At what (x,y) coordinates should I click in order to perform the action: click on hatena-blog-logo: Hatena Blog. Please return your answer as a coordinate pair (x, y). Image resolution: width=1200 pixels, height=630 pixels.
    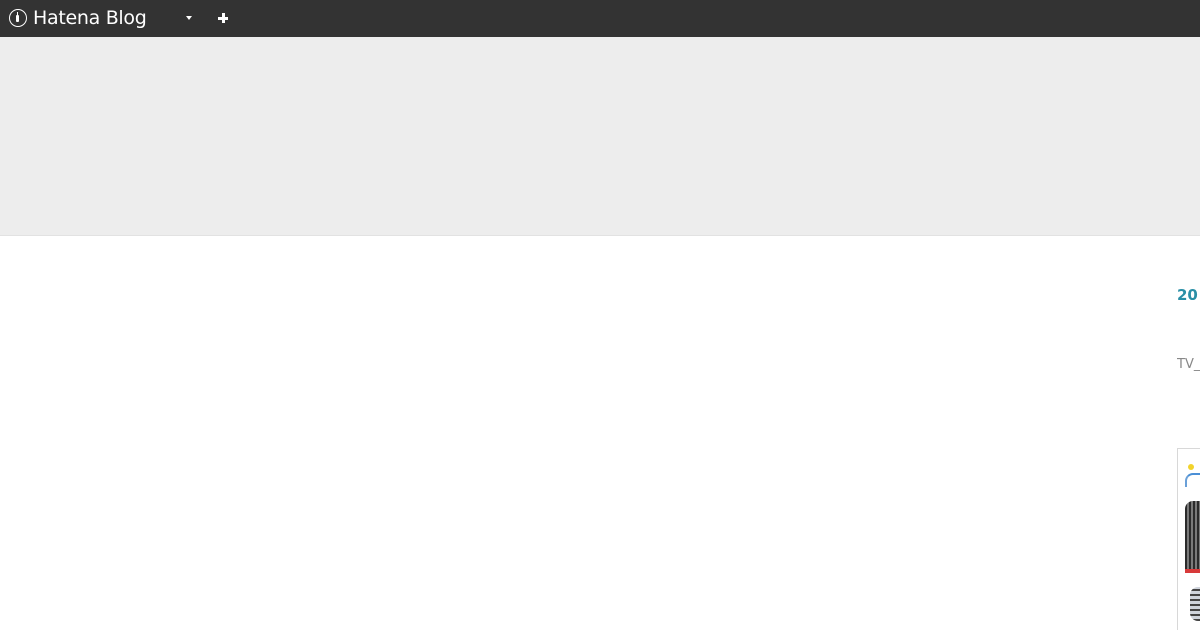
    Looking at the image, I should click on (78, 18).